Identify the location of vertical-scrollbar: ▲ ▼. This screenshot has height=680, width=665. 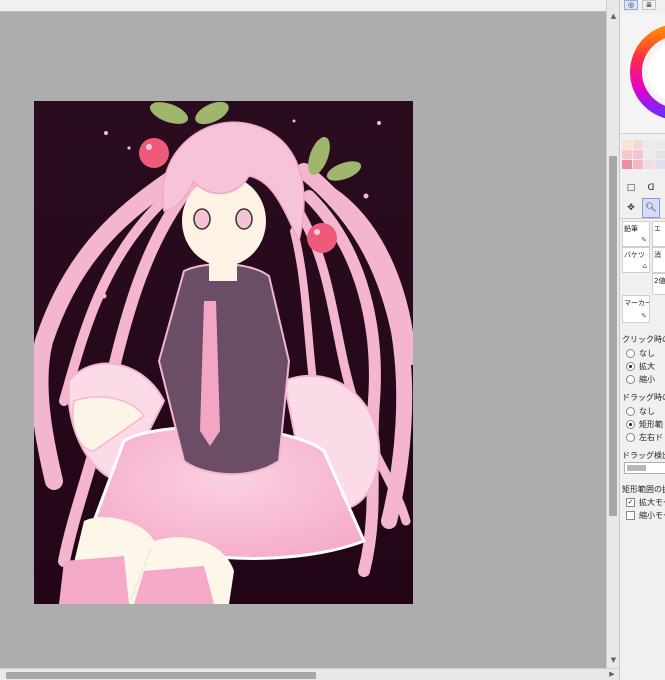
(612, 334).